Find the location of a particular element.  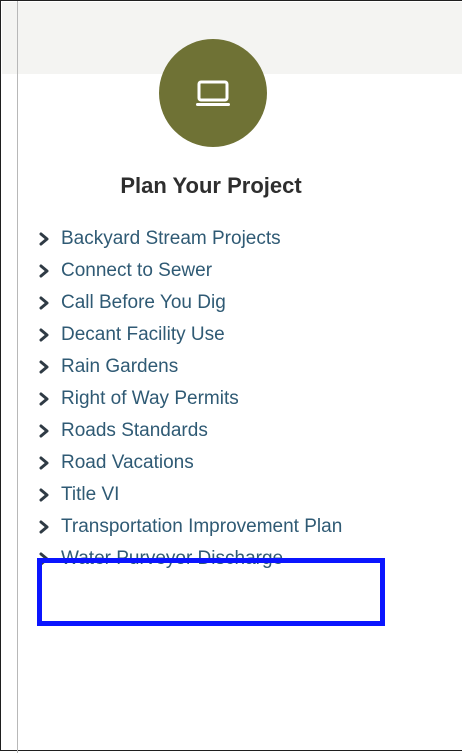

link-backyard-stream-projects: Backyard Stream Projects is located at coordinates (229, 239).